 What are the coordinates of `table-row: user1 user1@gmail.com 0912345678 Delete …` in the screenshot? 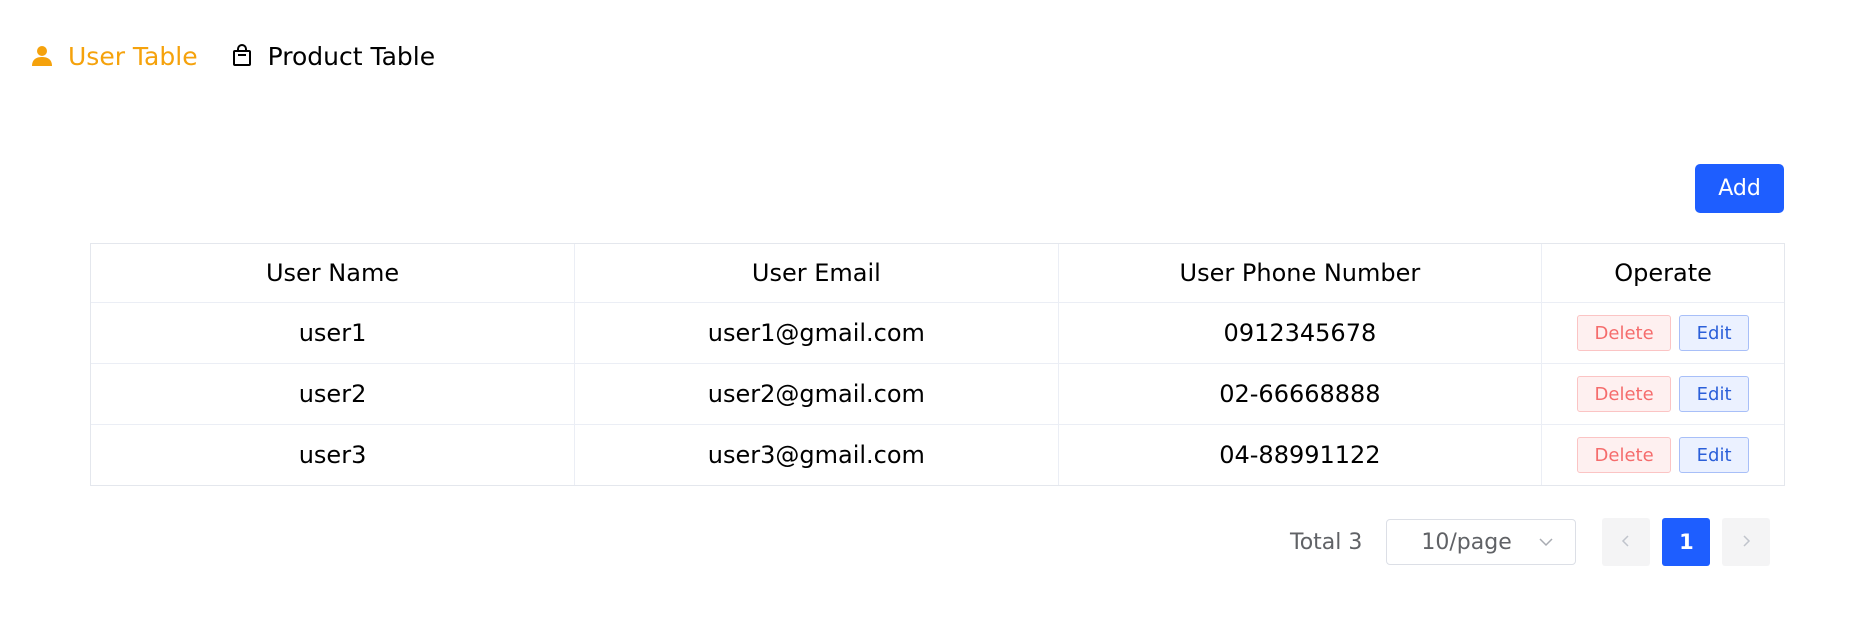 It's located at (937, 333).